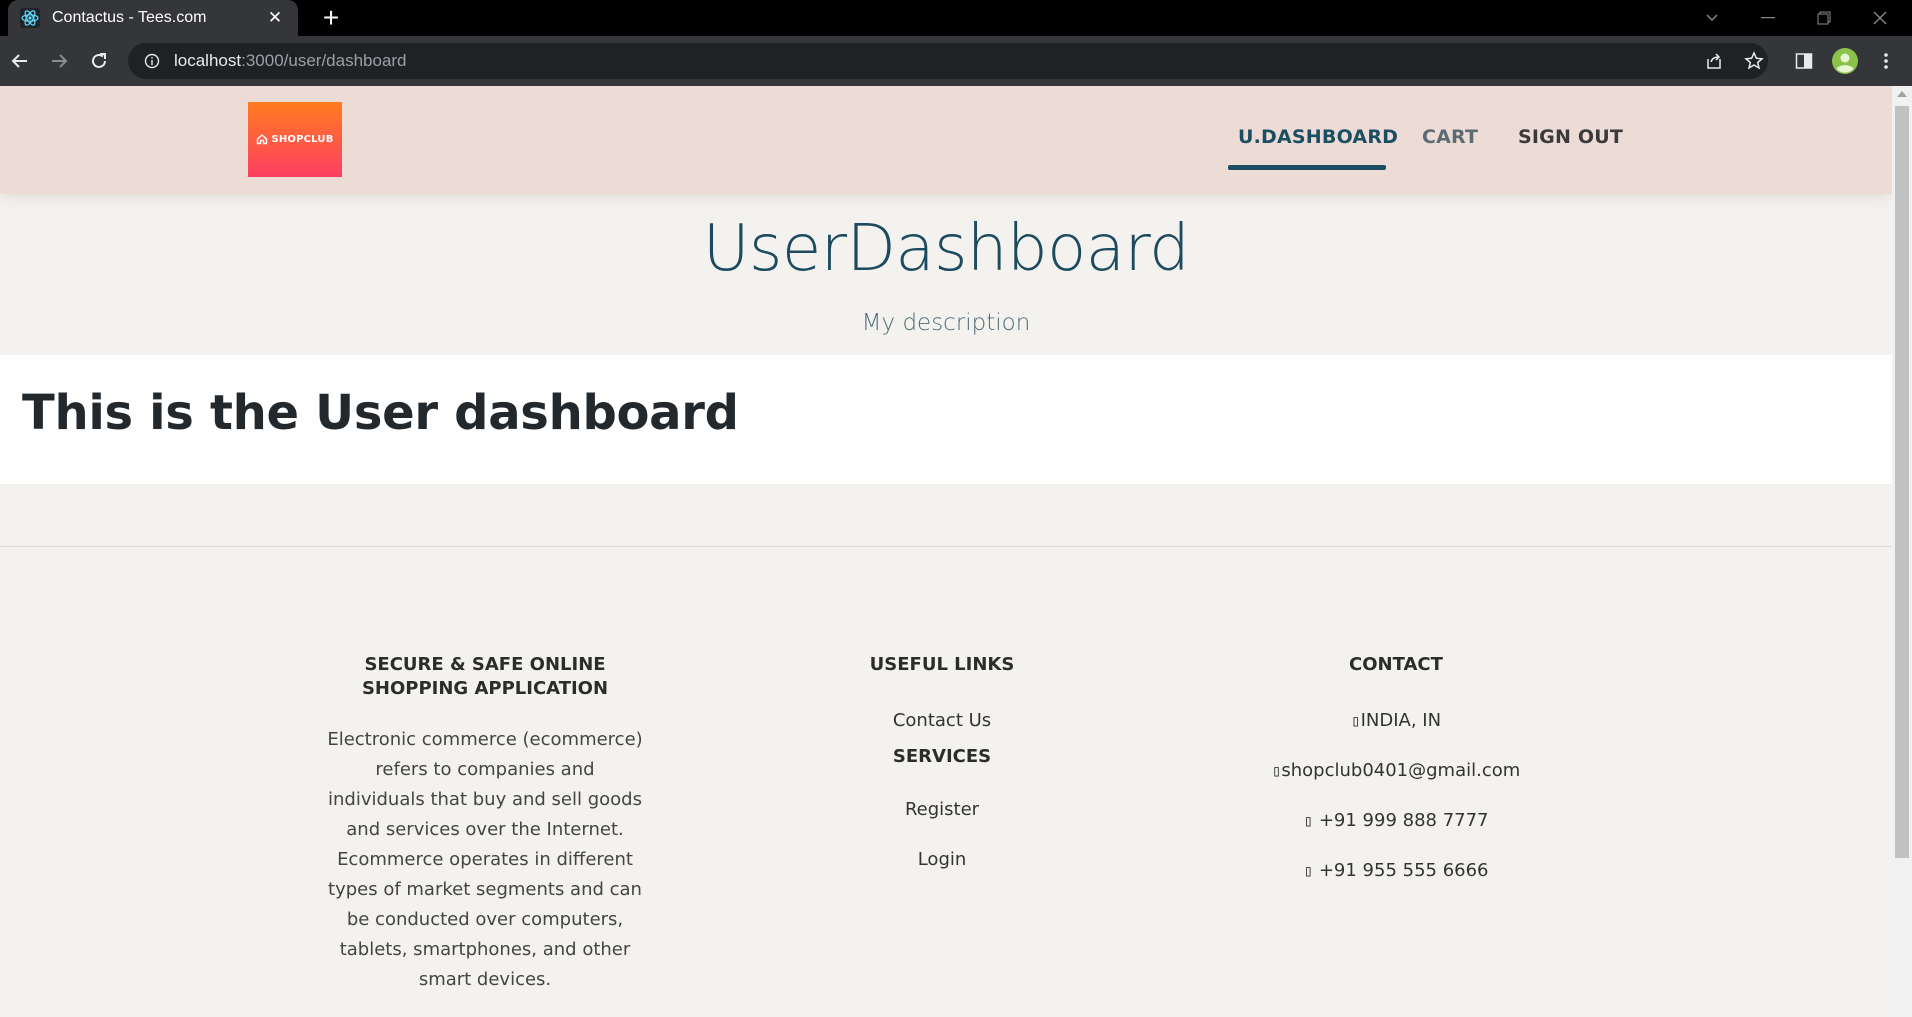  I want to click on scrollbar-thumb, so click(1902, 482).